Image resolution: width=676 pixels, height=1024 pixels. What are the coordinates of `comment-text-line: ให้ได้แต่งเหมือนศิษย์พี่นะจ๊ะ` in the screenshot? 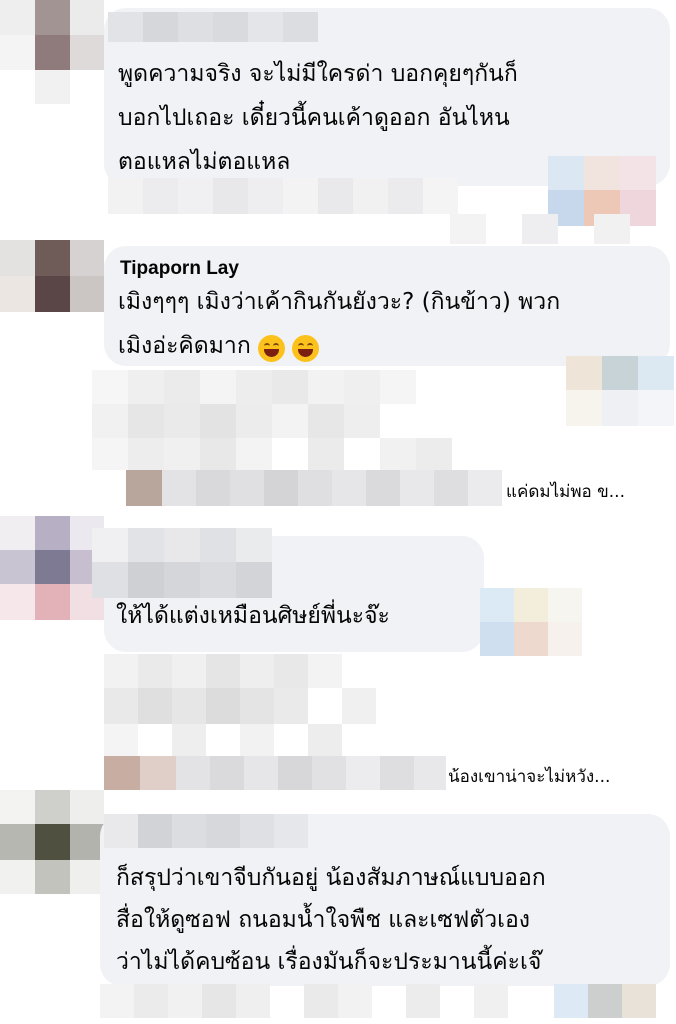 It's located at (253, 616).